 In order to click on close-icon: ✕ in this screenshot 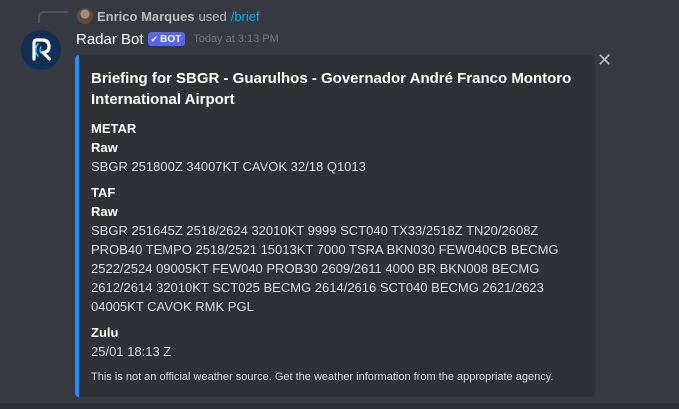, I will do `click(604, 60)`.